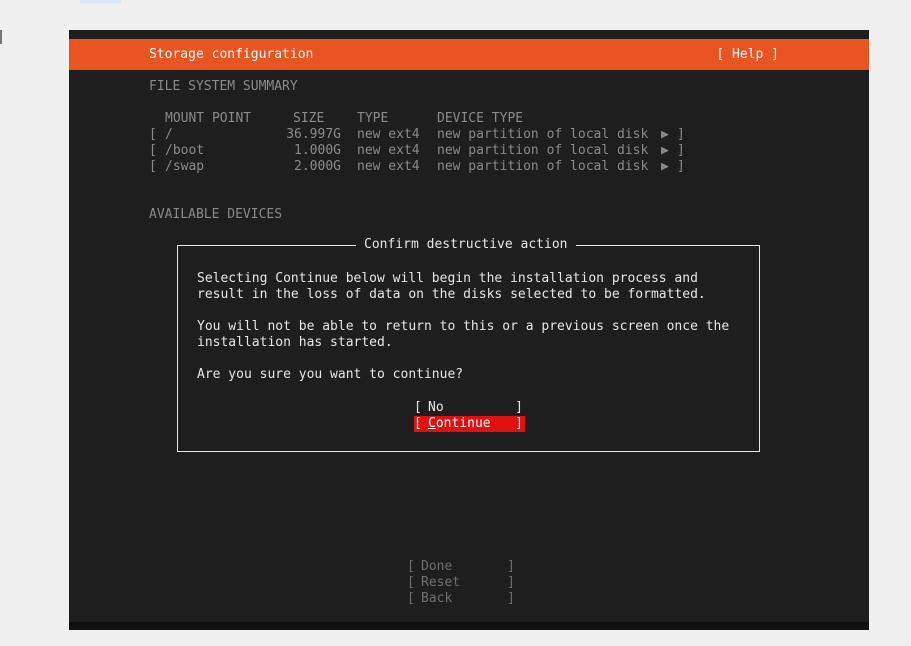 The height and width of the screenshot is (646, 911). I want to click on back-button: [ Back ], so click(462, 599).